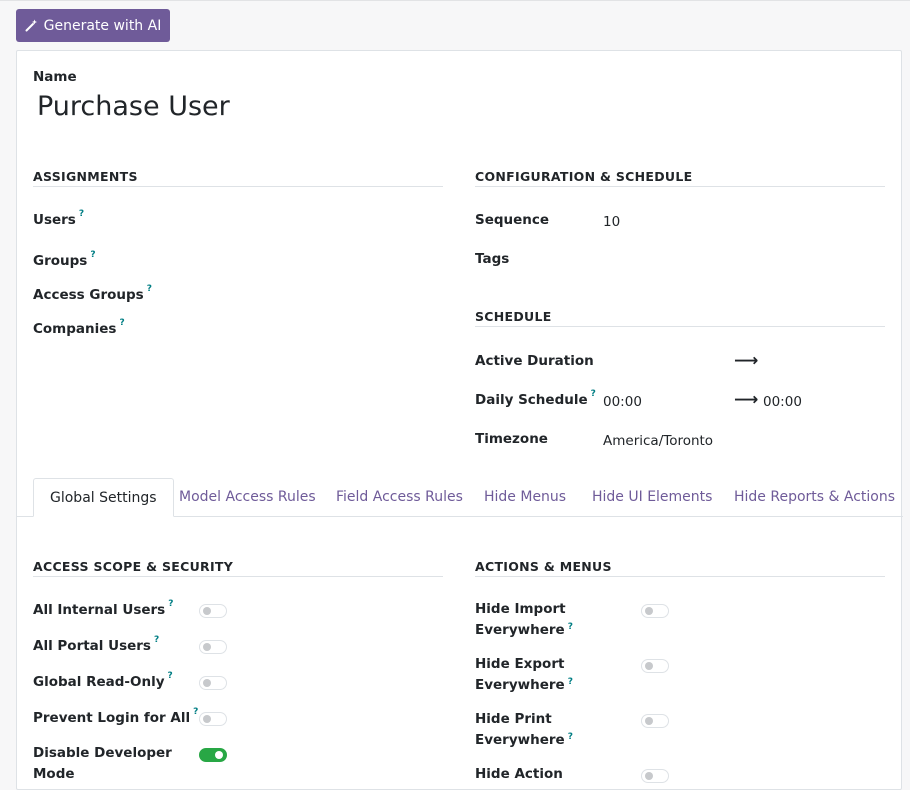 Image resolution: width=910 pixels, height=790 pixels. I want to click on configuration-section-title: CONFIGURATION & SCHEDULE, so click(584, 176).